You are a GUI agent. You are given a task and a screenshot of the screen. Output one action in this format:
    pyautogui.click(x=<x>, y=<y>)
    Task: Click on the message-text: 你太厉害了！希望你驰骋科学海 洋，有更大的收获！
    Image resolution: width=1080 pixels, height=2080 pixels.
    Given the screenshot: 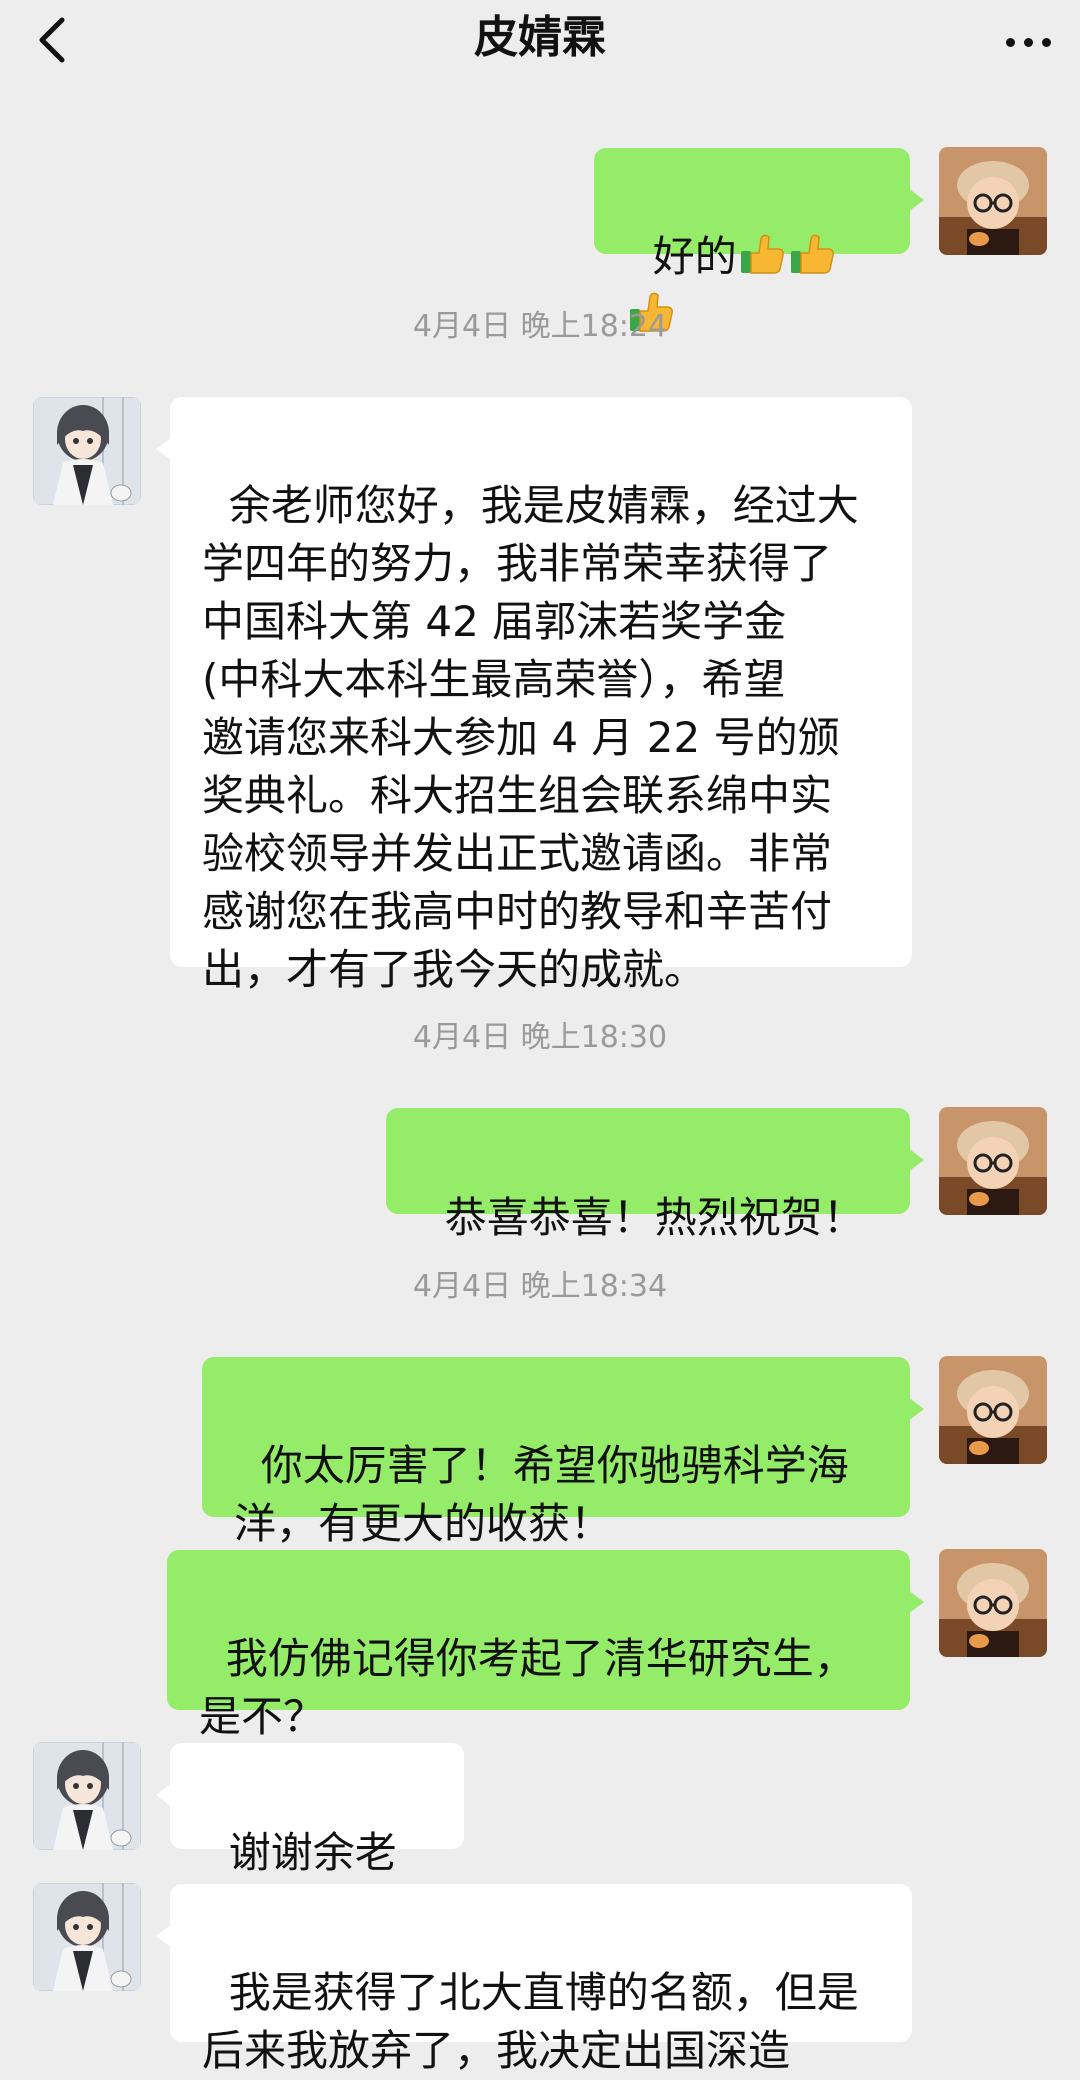 What is the action you would take?
    pyautogui.click(x=541, y=1494)
    